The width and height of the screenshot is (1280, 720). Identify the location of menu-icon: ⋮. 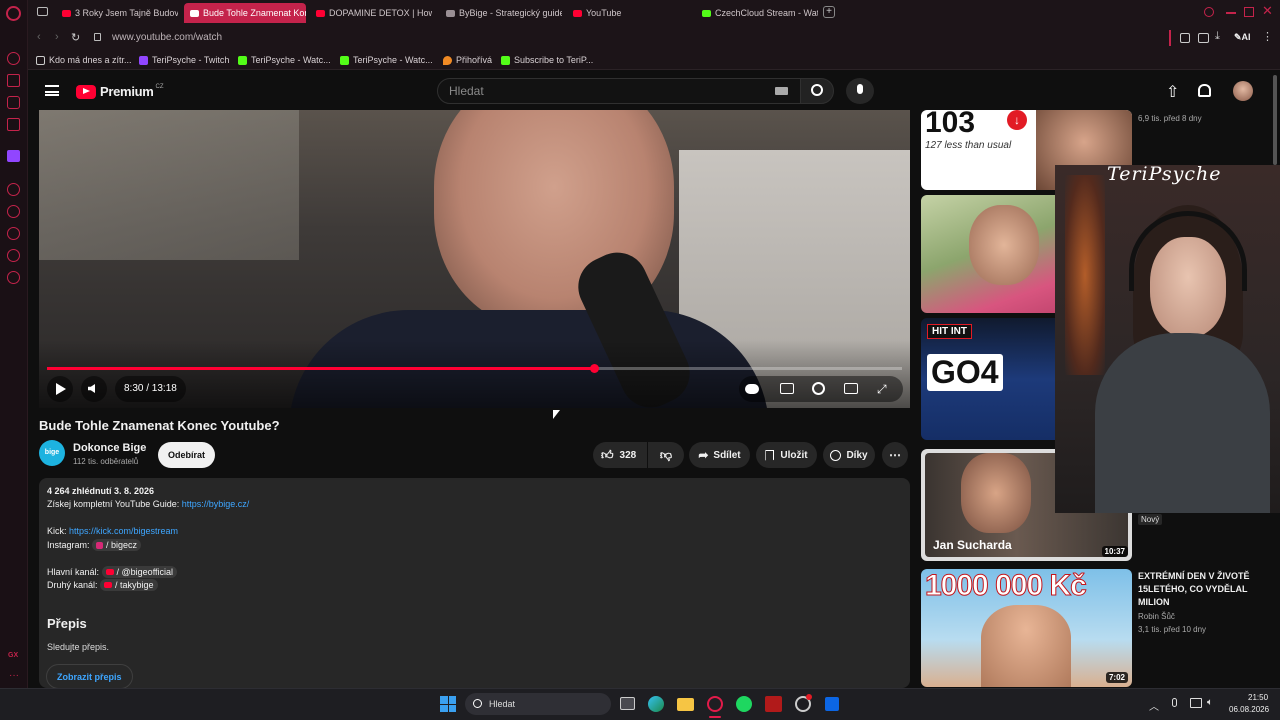
(1267, 36).